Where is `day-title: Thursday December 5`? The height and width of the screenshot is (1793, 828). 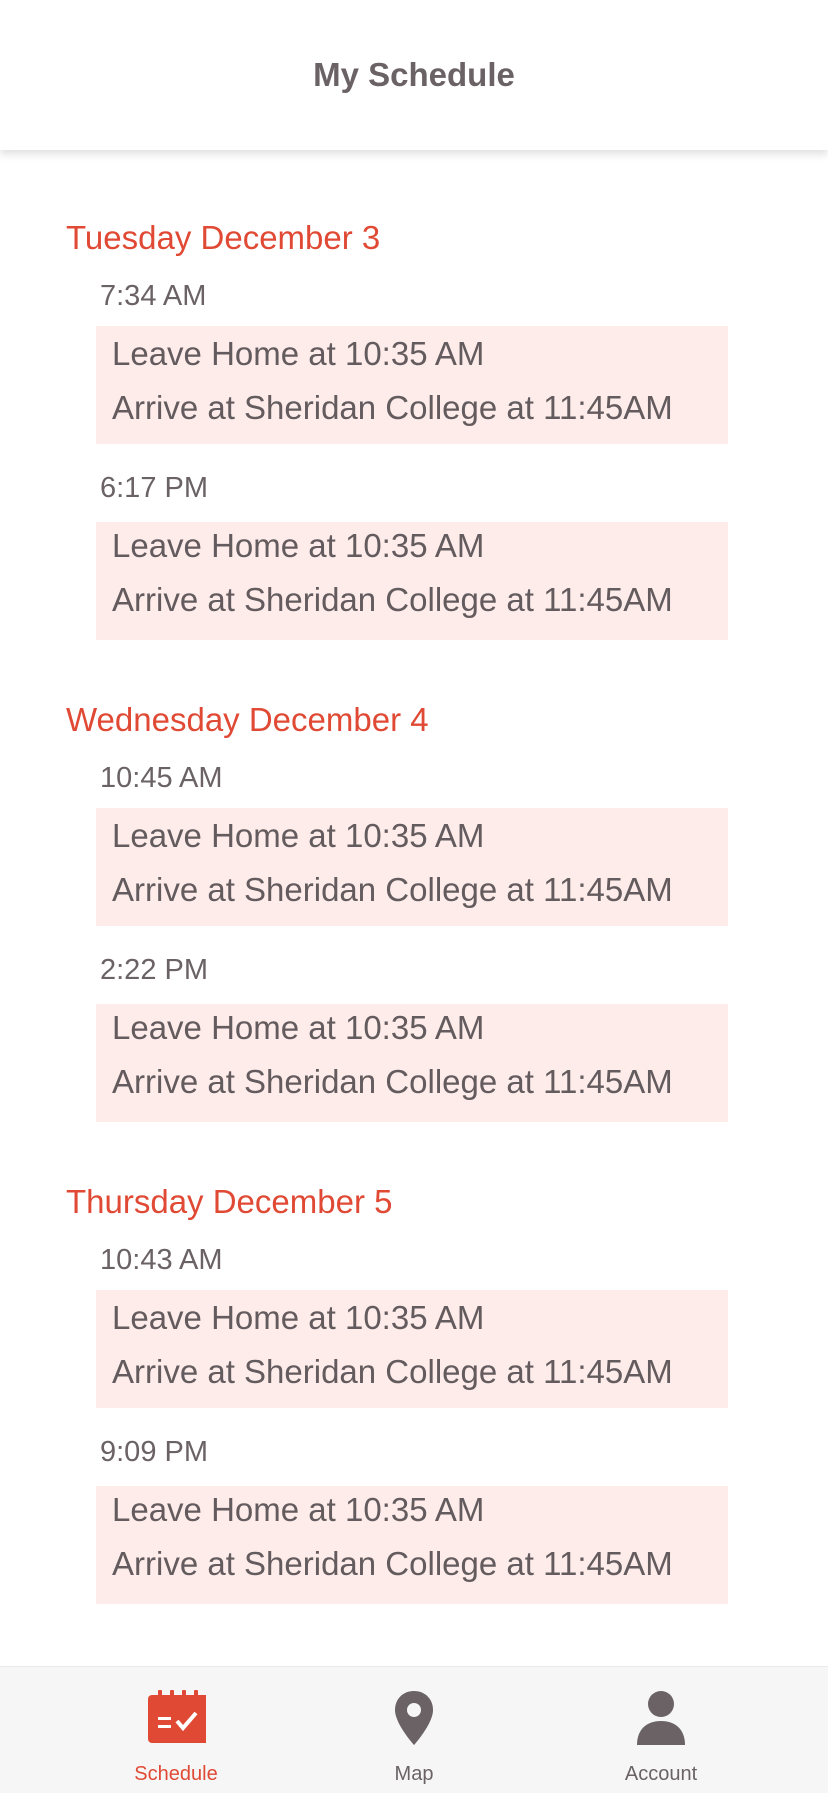 day-title: Thursday December 5 is located at coordinates (229, 1201).